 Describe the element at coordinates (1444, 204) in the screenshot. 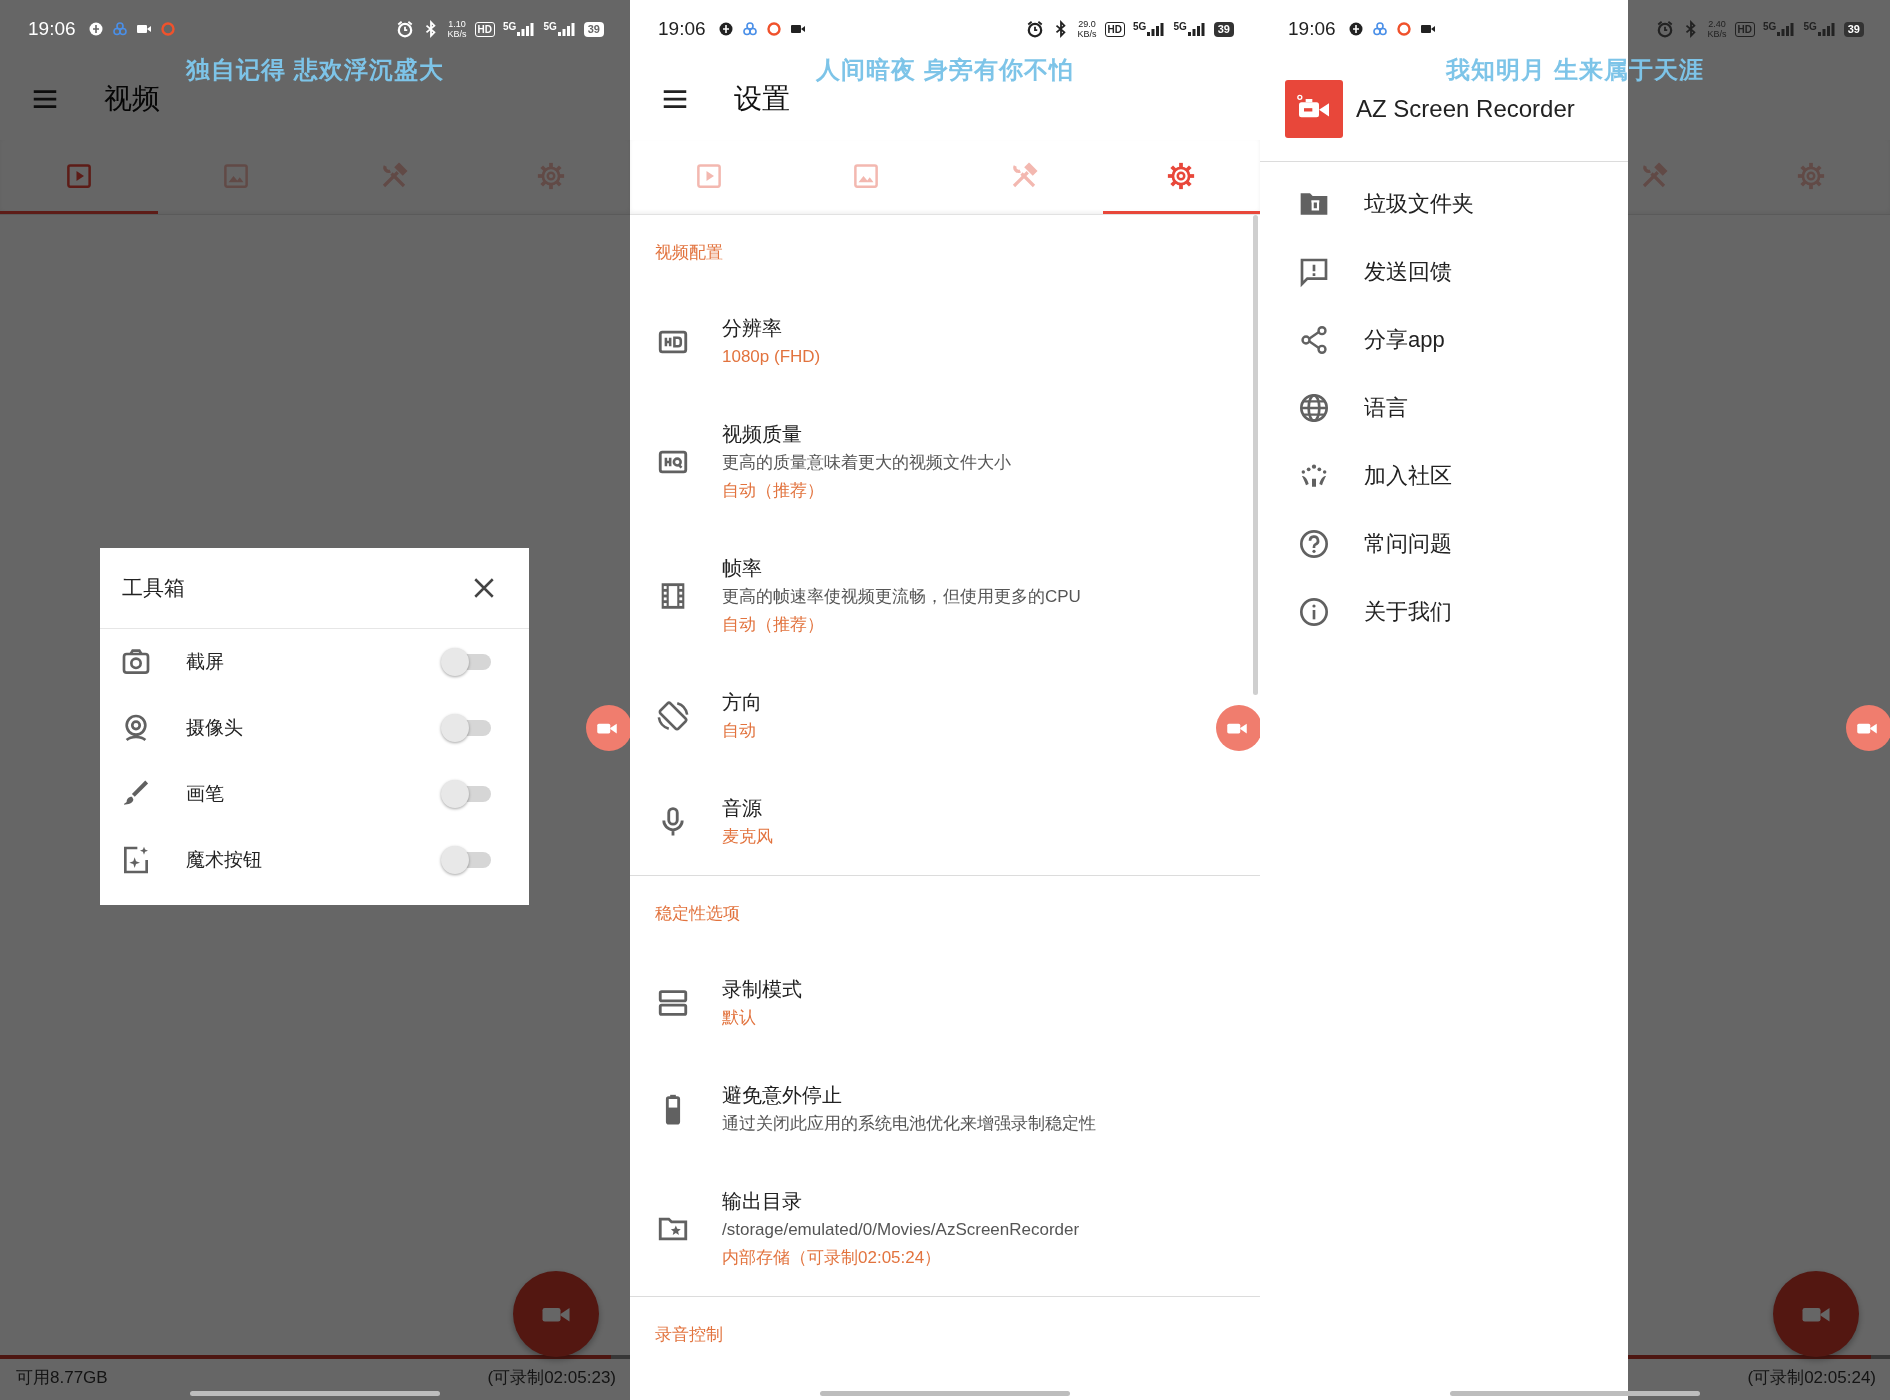

I see `drawer-item: 垃圾文件夹` at that location.